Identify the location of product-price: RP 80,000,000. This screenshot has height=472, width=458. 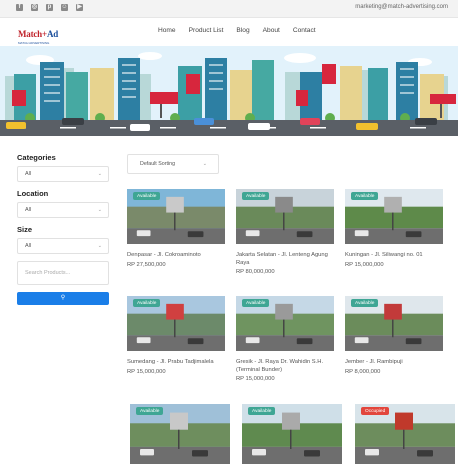
(255, 272).